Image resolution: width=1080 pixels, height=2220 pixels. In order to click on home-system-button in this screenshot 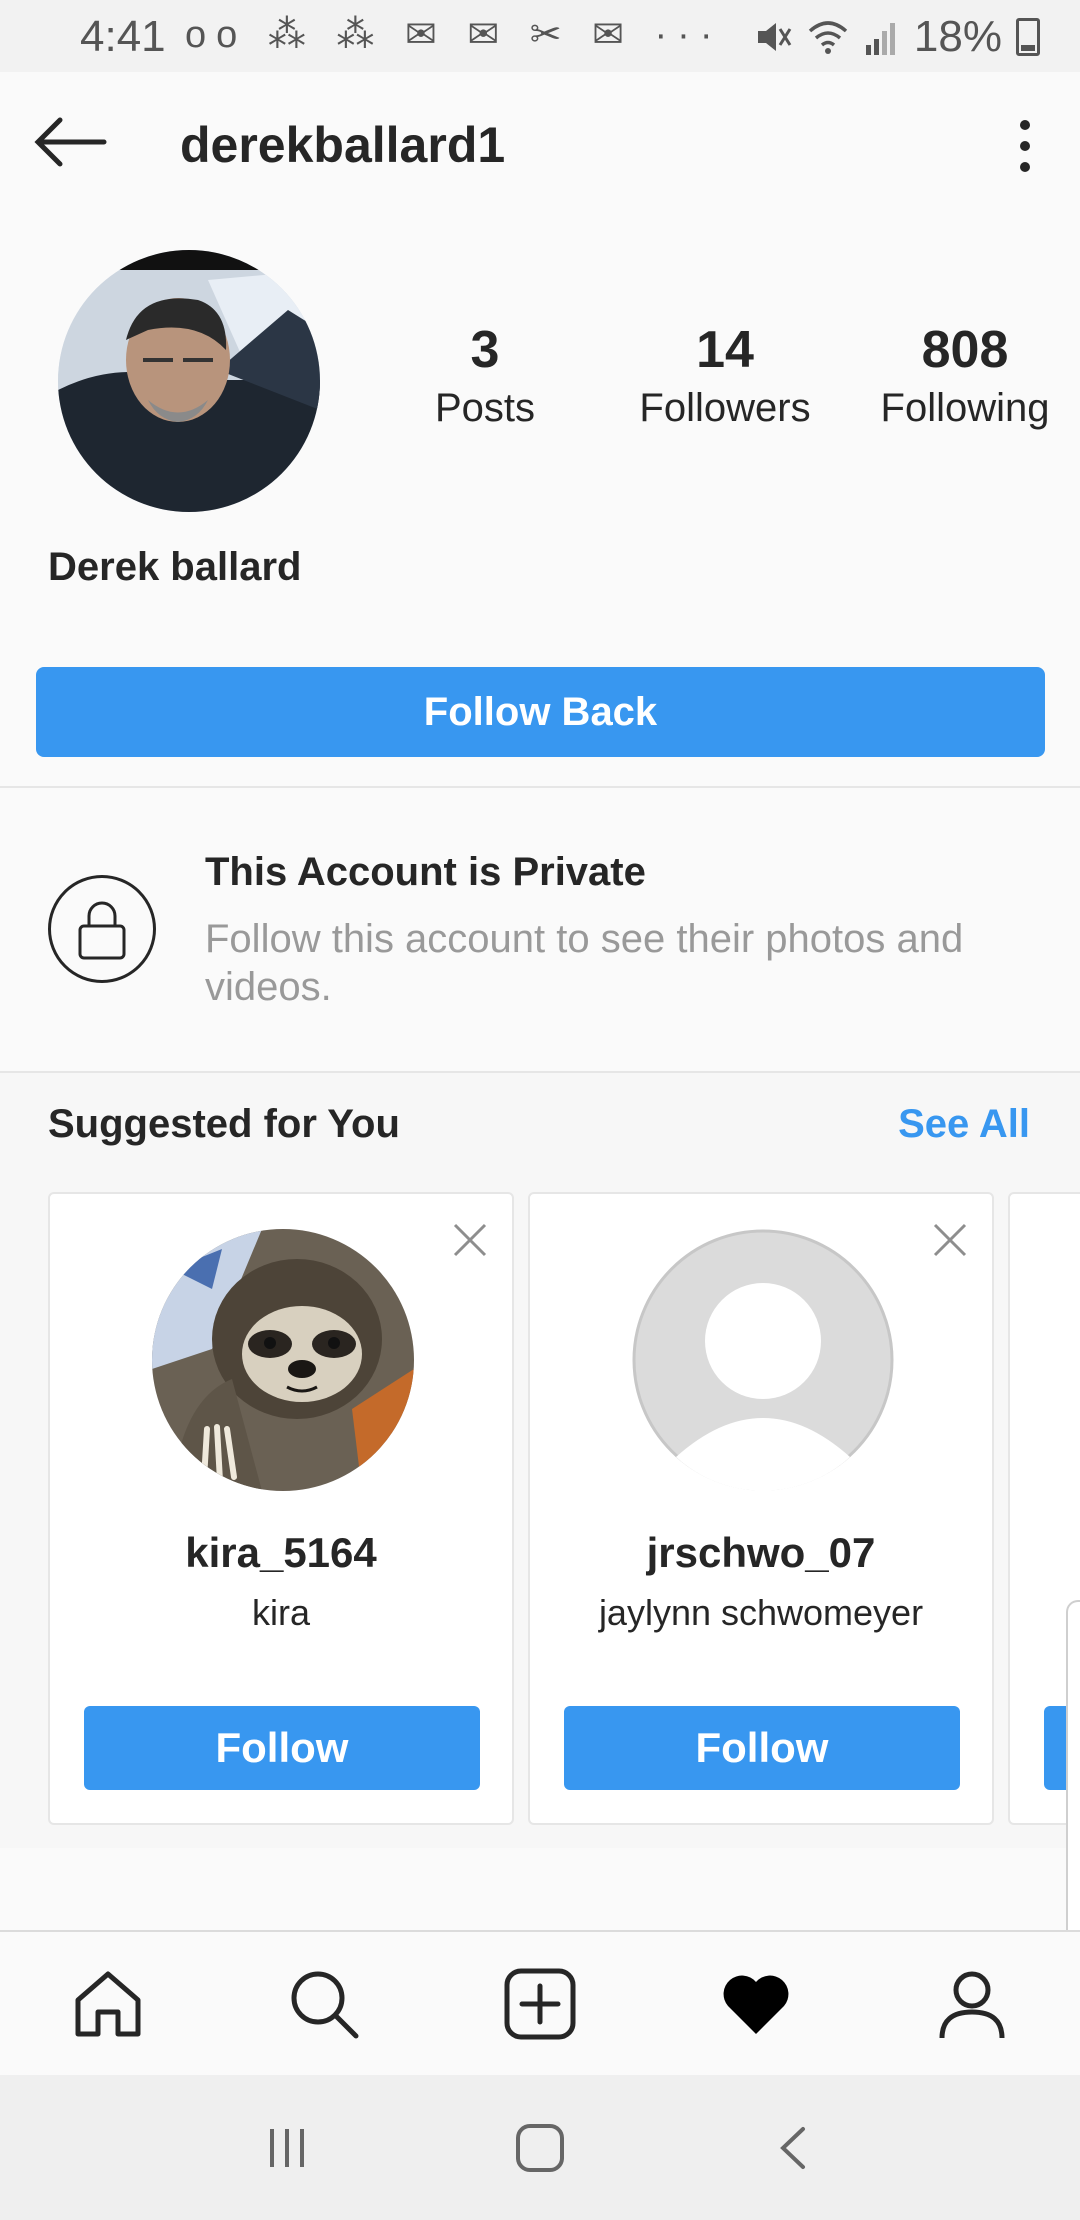, I will do `click(540, 2148)`.